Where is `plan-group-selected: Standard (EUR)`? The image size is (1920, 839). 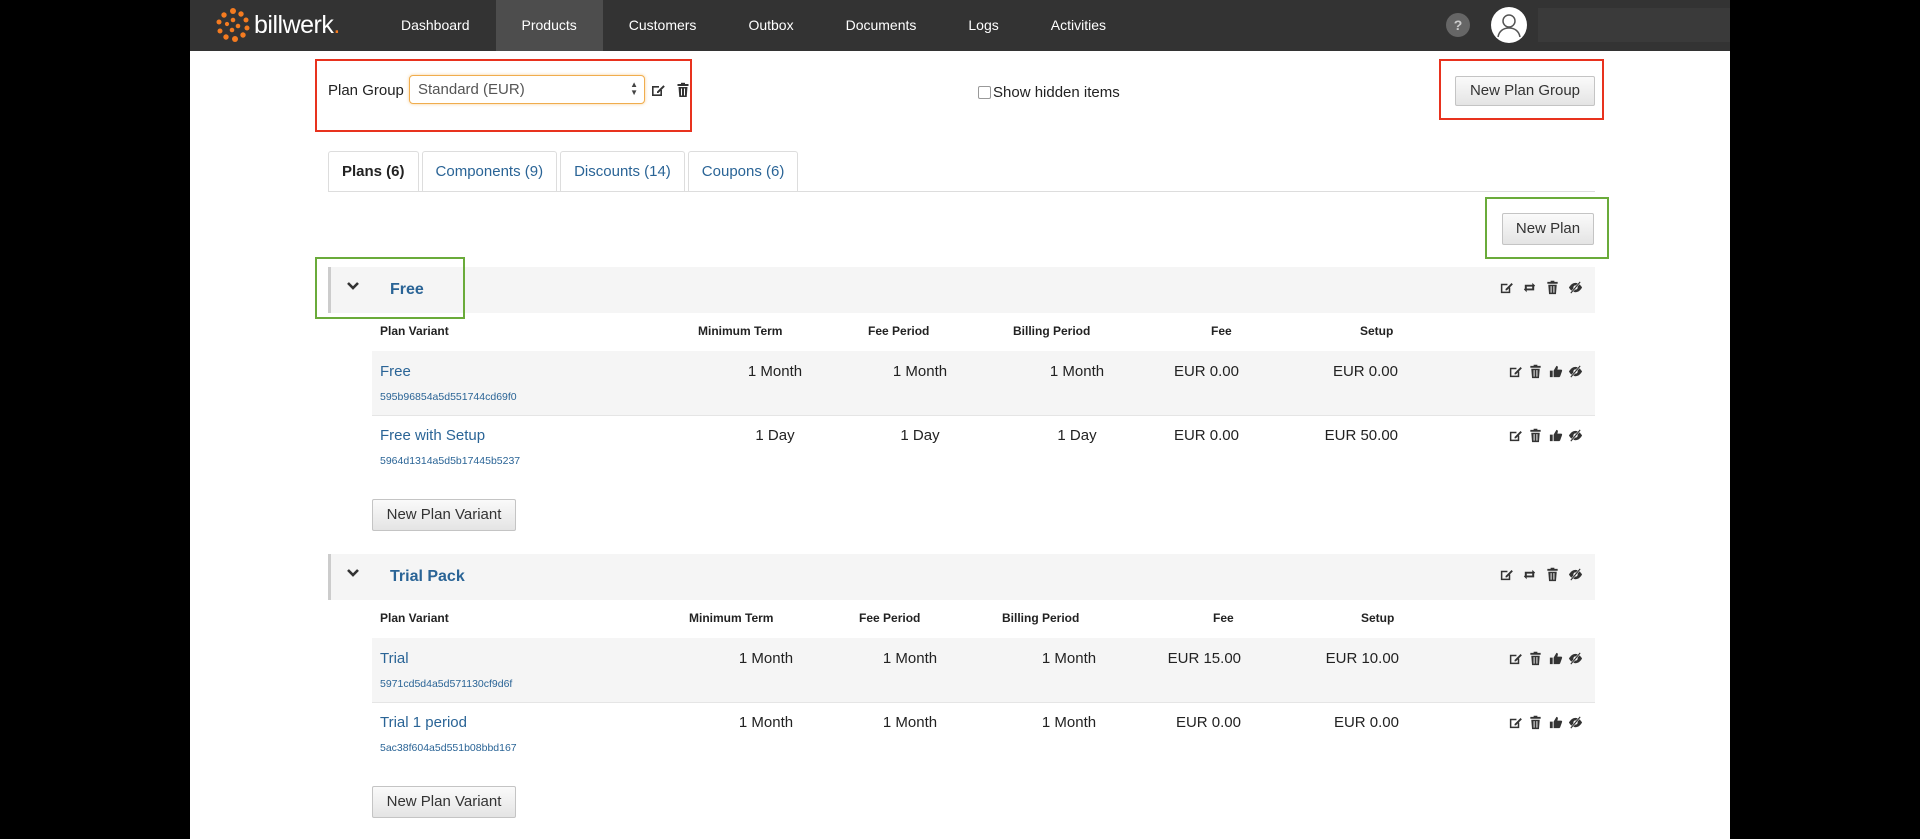 plan-group-selected: Standard (EUR) is located at coordinates (471, 89).